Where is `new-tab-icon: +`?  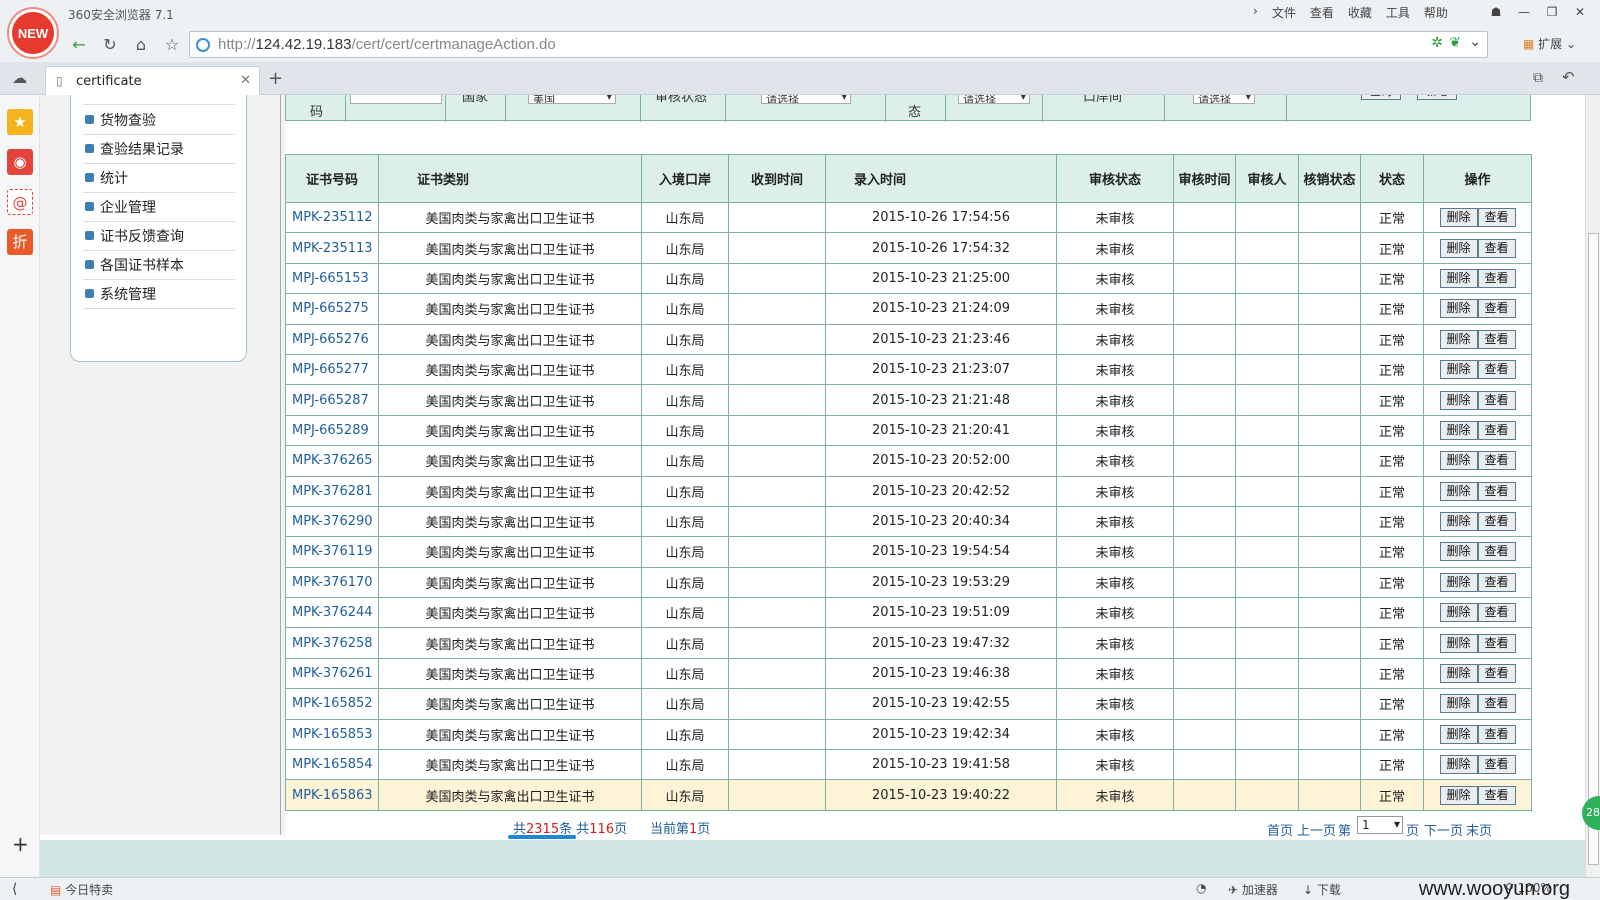 new-tab-icon: + is located at coordinates (275, 78).